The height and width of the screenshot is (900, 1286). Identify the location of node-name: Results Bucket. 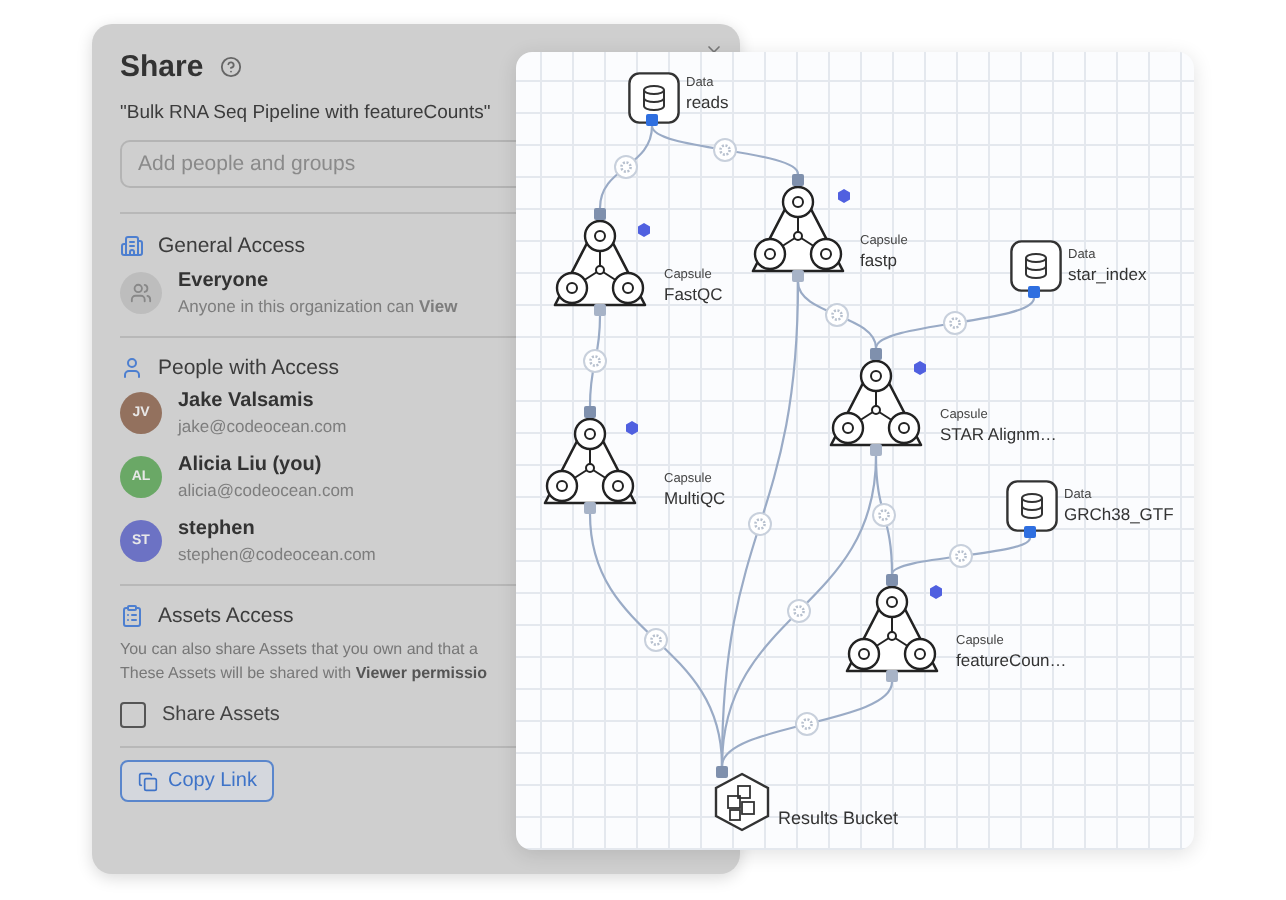
(838, 818).